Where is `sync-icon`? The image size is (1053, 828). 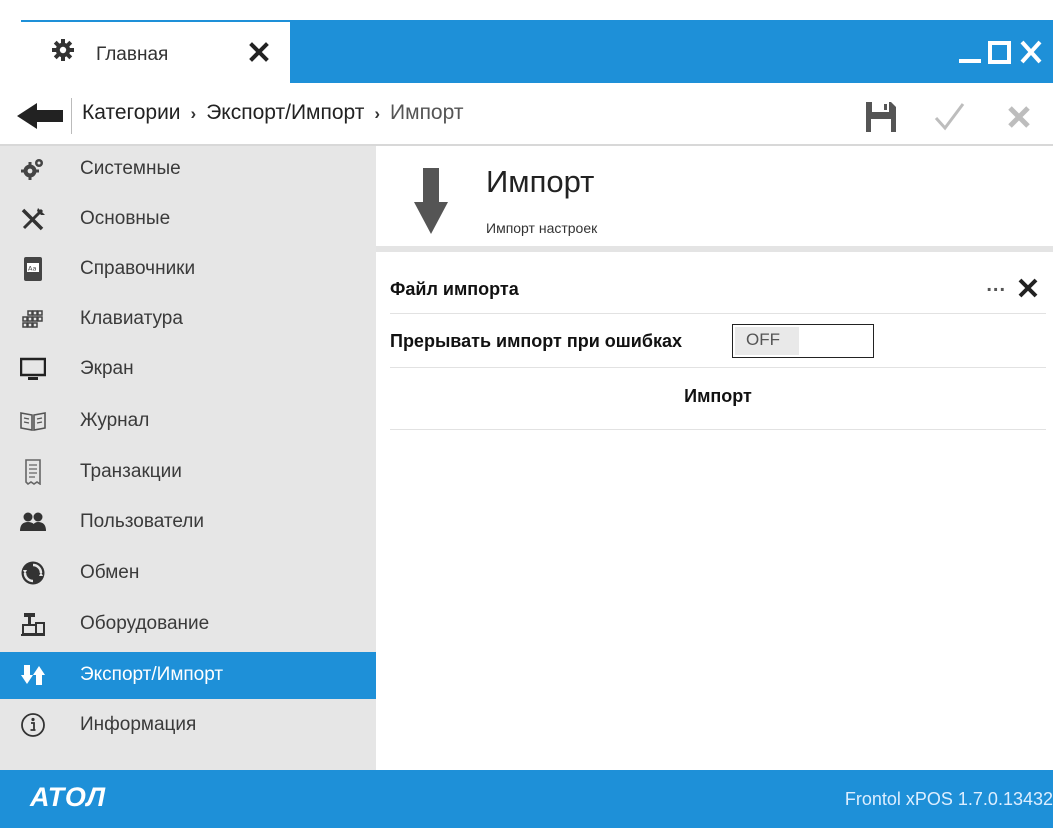
sync-icon is located at coordinates (33, 573).